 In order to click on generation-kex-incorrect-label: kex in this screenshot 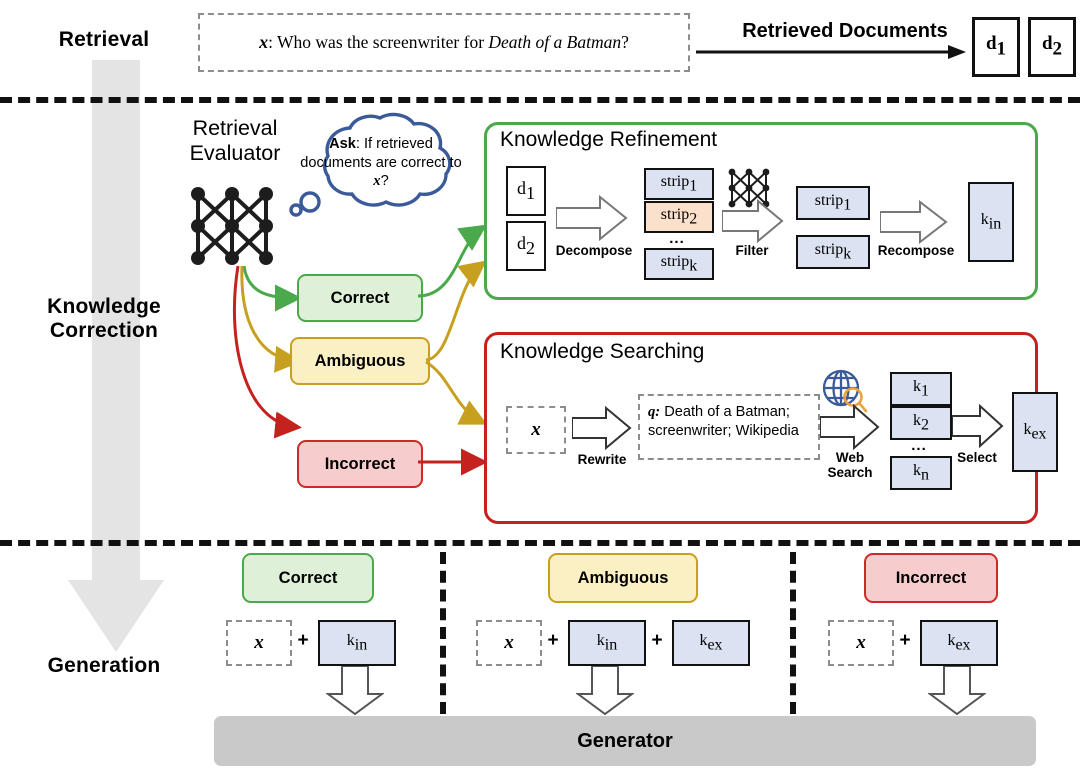, I will do `click(958, 643)`.